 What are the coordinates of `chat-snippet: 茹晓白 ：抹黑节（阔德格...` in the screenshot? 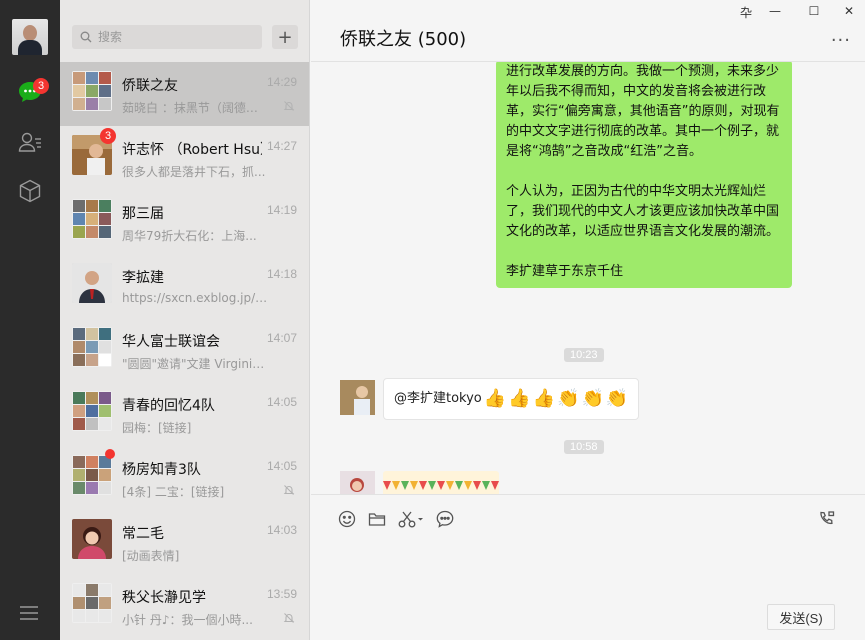 It's located at (195, 108).